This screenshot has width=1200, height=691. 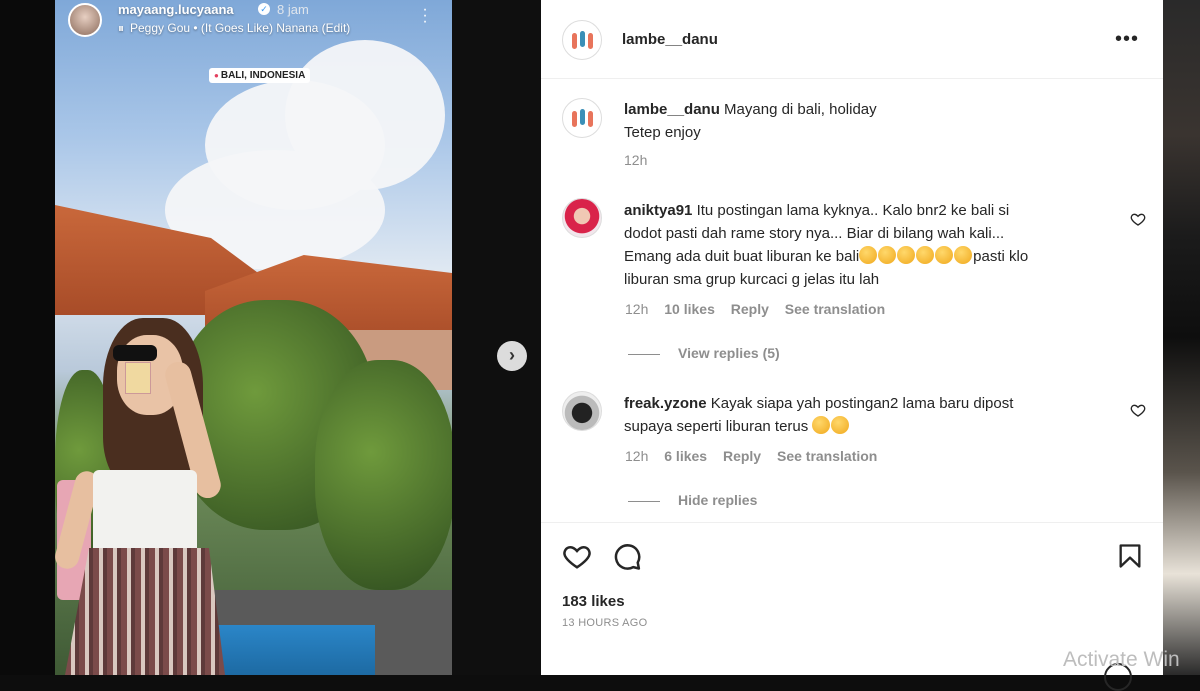 I want to click on comment-likes: 6 likes, so click(x=685, y=456).